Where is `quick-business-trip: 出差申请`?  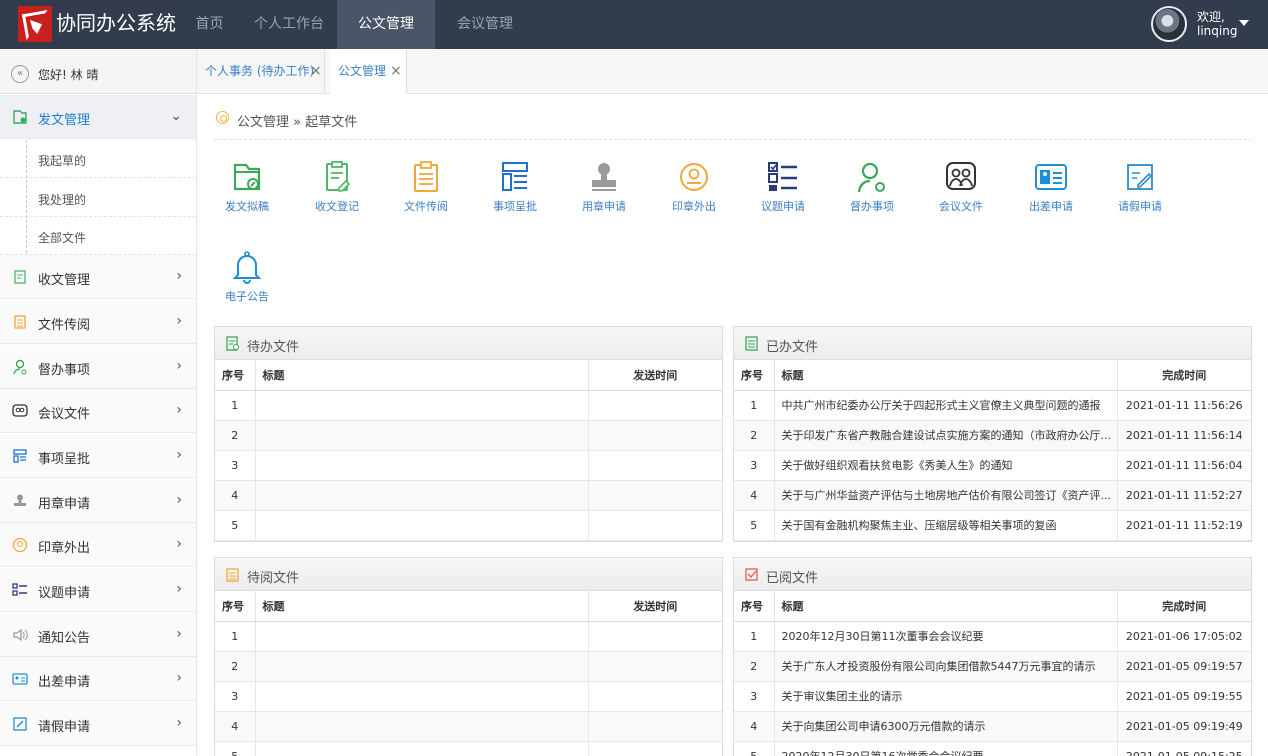 quick-business-trip: 出差申请 is located at coordinates (1051, 187).